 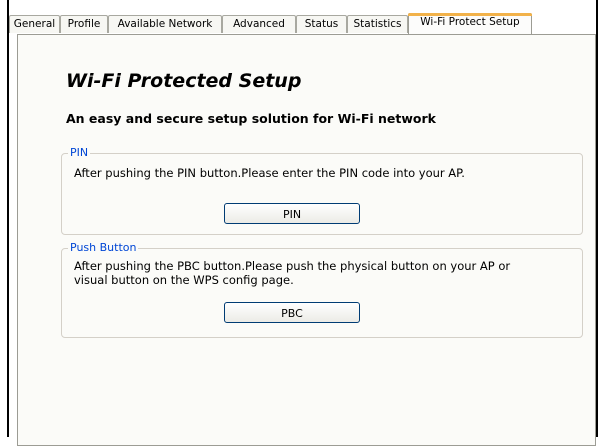 What do you see at coordinates (321, 24) in the screenshot?
I see `tab-status: Status` at bounding box center [321, 24].